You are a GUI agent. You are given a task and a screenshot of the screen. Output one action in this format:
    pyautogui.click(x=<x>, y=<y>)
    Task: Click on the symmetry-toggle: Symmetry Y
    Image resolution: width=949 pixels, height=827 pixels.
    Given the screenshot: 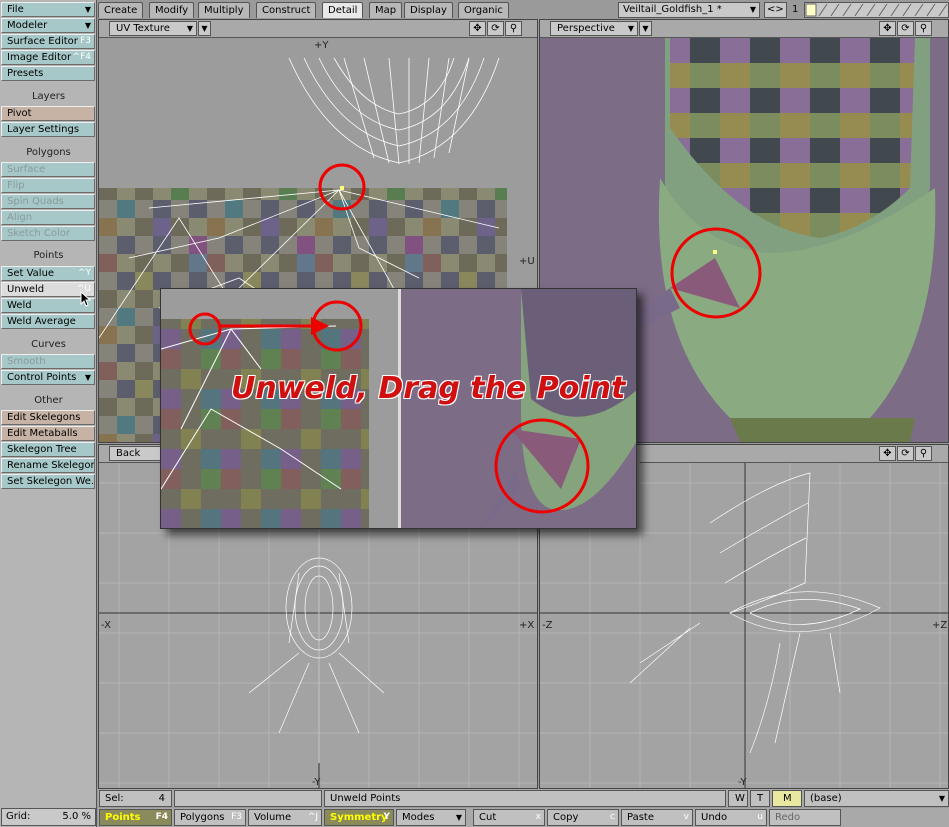 What is the action you would take?
    pyautogui.click(x=359, y=817)
    